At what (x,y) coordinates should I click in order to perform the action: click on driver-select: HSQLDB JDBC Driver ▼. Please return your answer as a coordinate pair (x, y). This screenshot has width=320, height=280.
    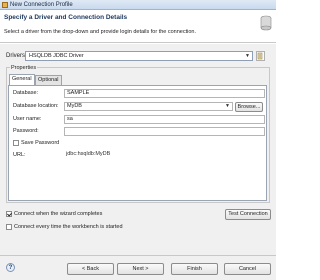
    Looking at the image, I should click on (139, 56).